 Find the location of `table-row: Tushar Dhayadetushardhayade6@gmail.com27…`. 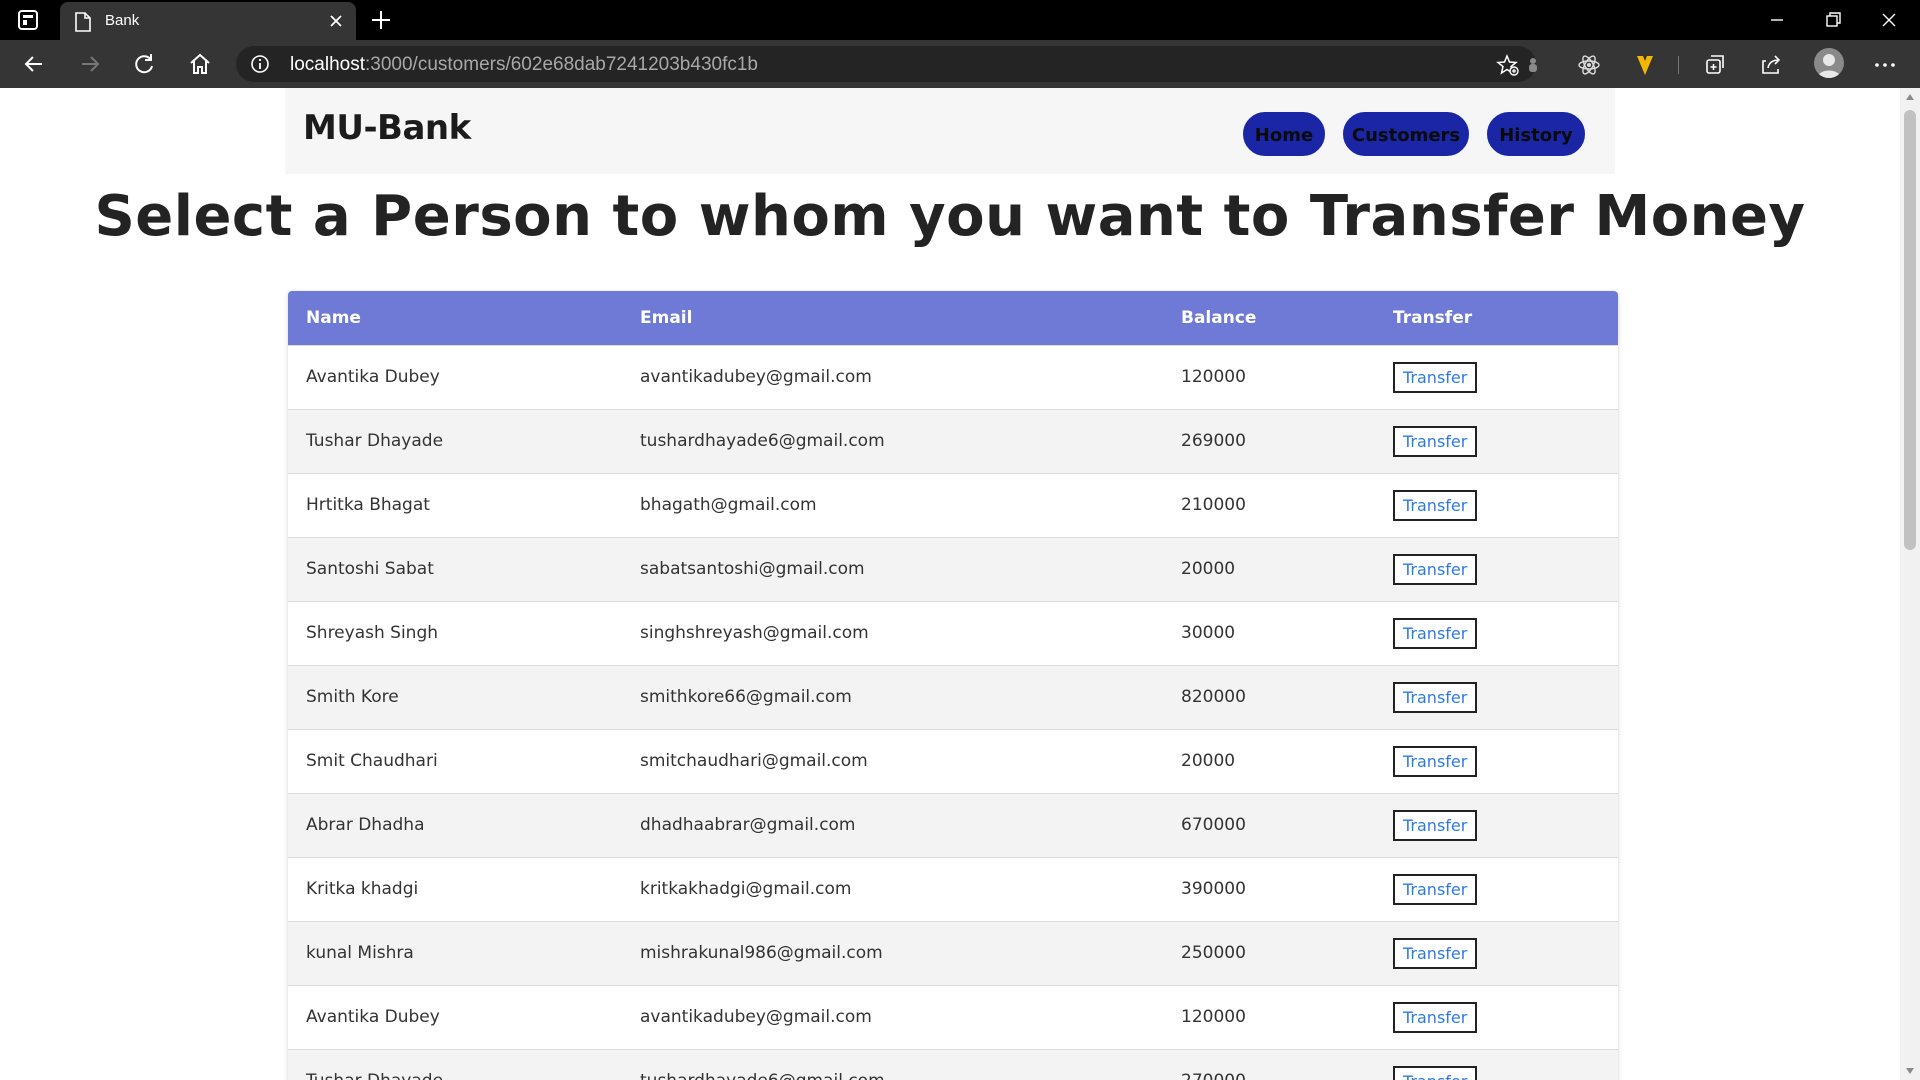

table-row: Tushar Dhayadetushardhayade6@gmail.com27… is located at coordinates (953, 1064).